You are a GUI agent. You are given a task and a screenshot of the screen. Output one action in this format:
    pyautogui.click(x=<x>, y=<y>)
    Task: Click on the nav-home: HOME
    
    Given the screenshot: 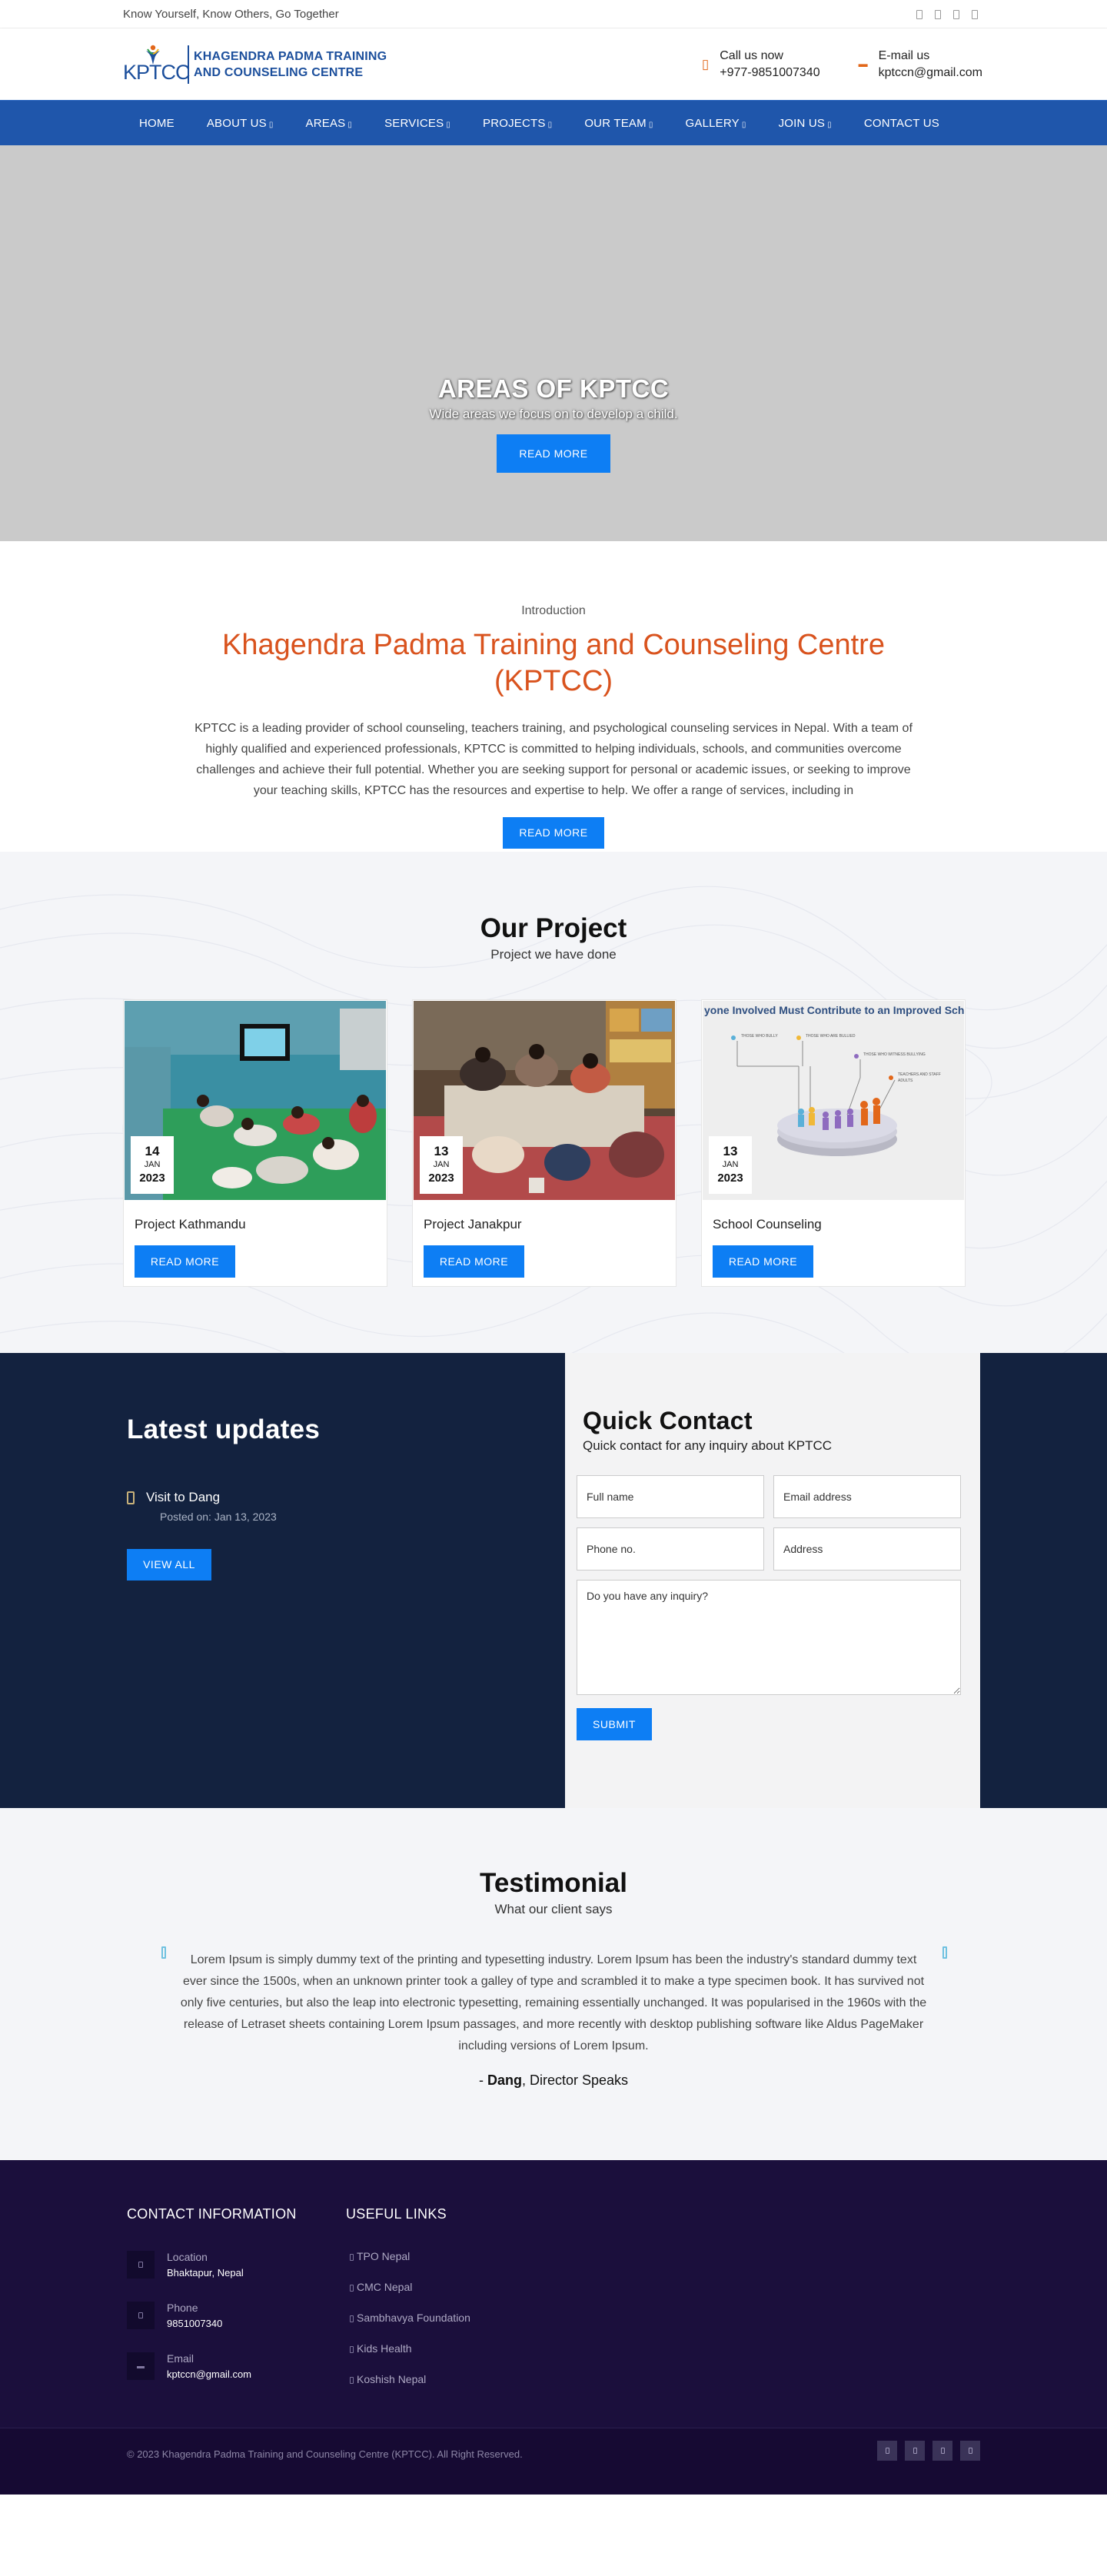 What is the action you would take?
    pyautogui.click(x=157, y=124)
    